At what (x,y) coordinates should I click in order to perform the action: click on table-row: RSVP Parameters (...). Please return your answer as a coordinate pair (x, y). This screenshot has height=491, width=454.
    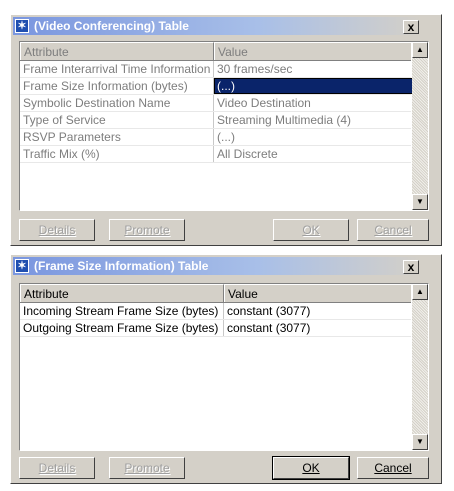
    Looking at the image, I should click on (216, 137).